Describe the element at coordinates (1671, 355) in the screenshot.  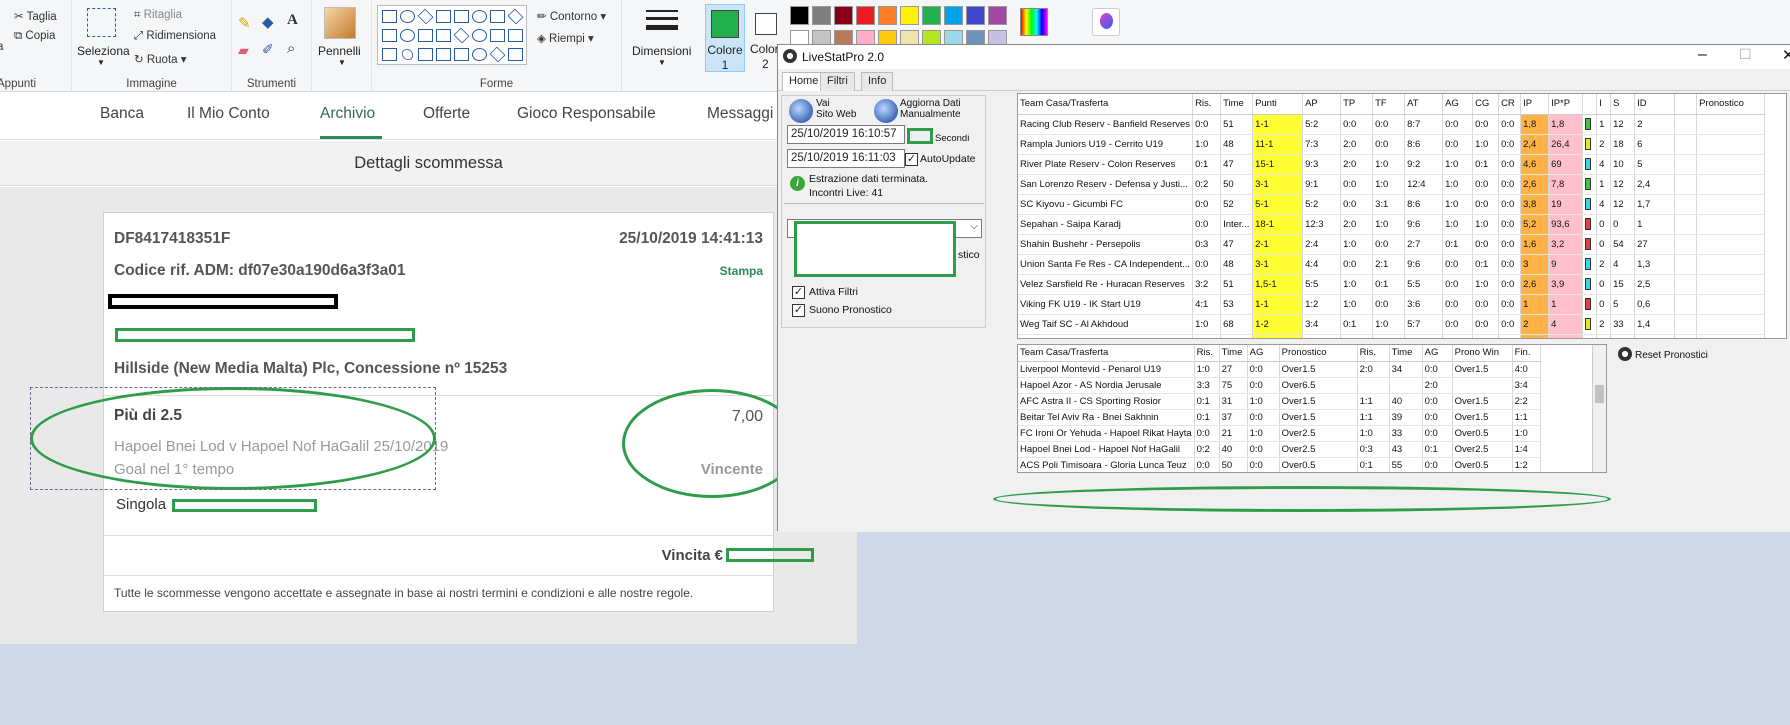
I see `reset-predictions-button: Reset Pronostici` at that location.